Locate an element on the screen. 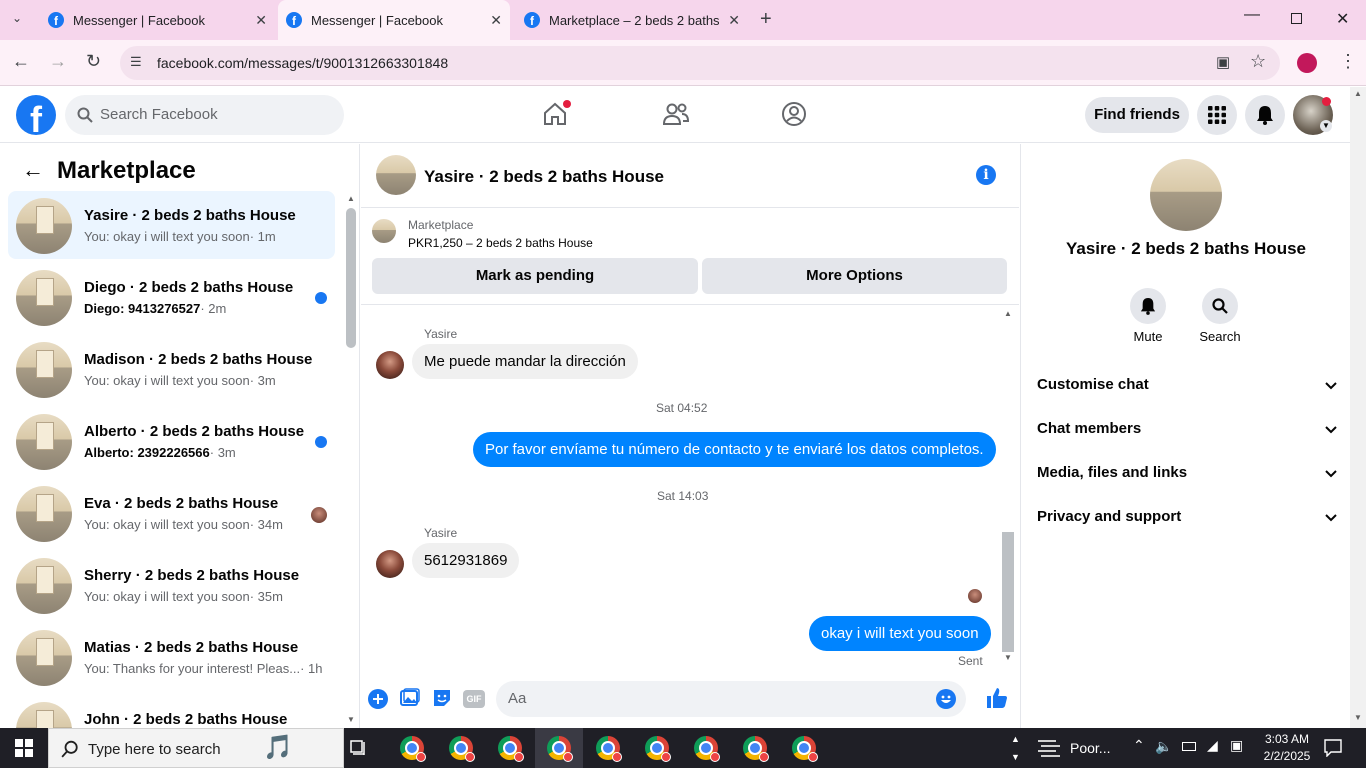  url-text: facebook.com/messages/t/9001312663301848 is located at coordinates (302, 63).